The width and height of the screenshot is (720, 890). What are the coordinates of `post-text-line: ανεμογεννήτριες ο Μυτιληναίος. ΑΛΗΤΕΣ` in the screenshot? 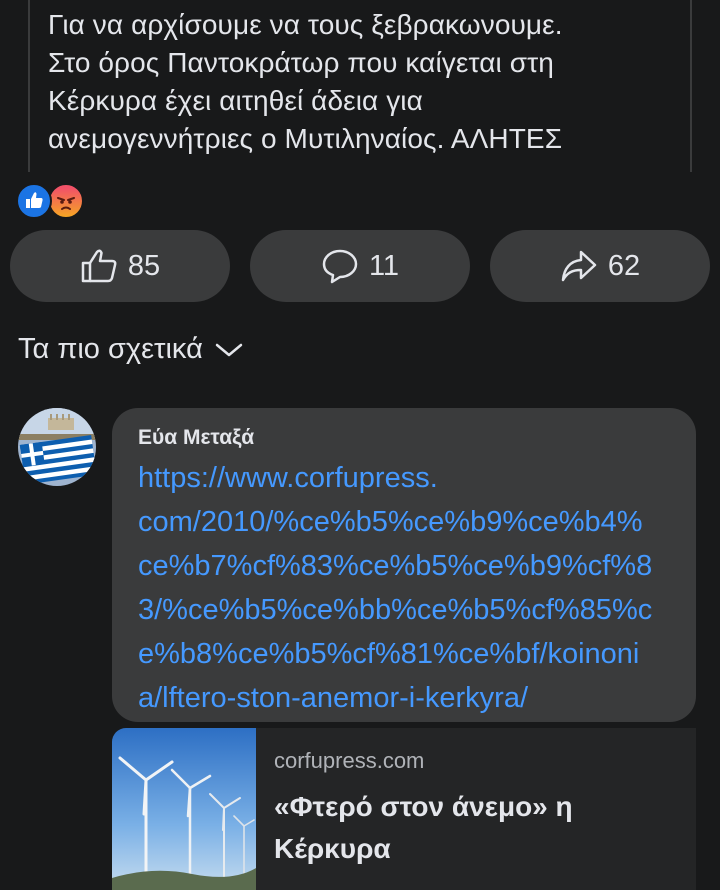 It's located at (305, 138).